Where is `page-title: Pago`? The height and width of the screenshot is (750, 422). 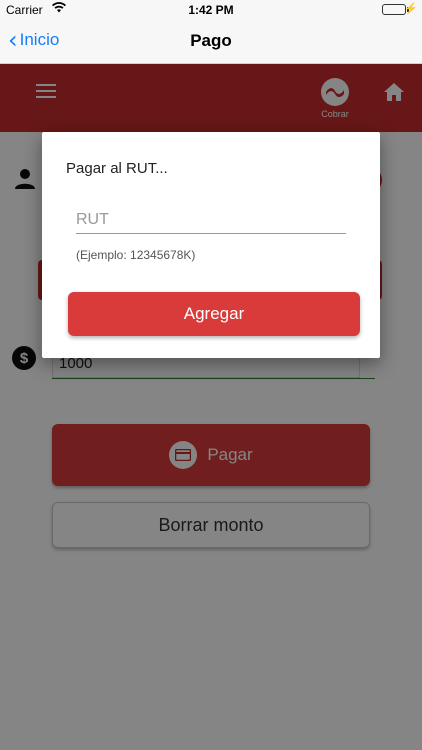
page-title: Pago is located at coordinates (211, 40).